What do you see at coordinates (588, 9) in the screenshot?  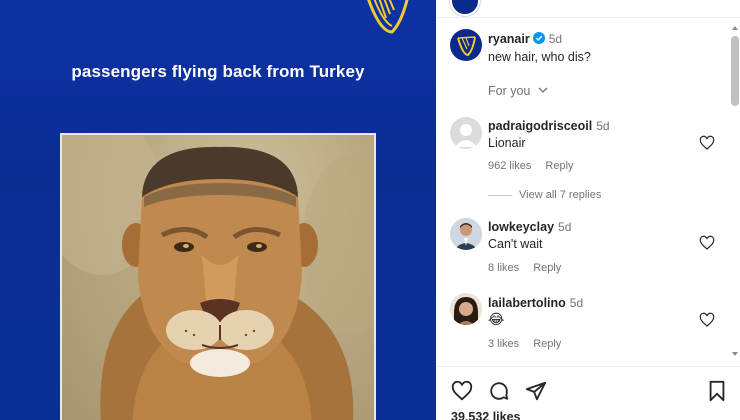 I see `post-header-strip` at bounding box center [588, 9].